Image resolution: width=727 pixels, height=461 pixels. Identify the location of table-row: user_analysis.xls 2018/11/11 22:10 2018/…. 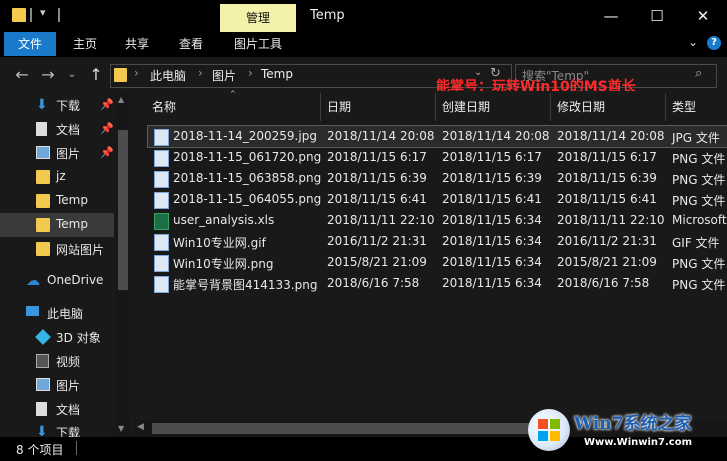
(437, 220).